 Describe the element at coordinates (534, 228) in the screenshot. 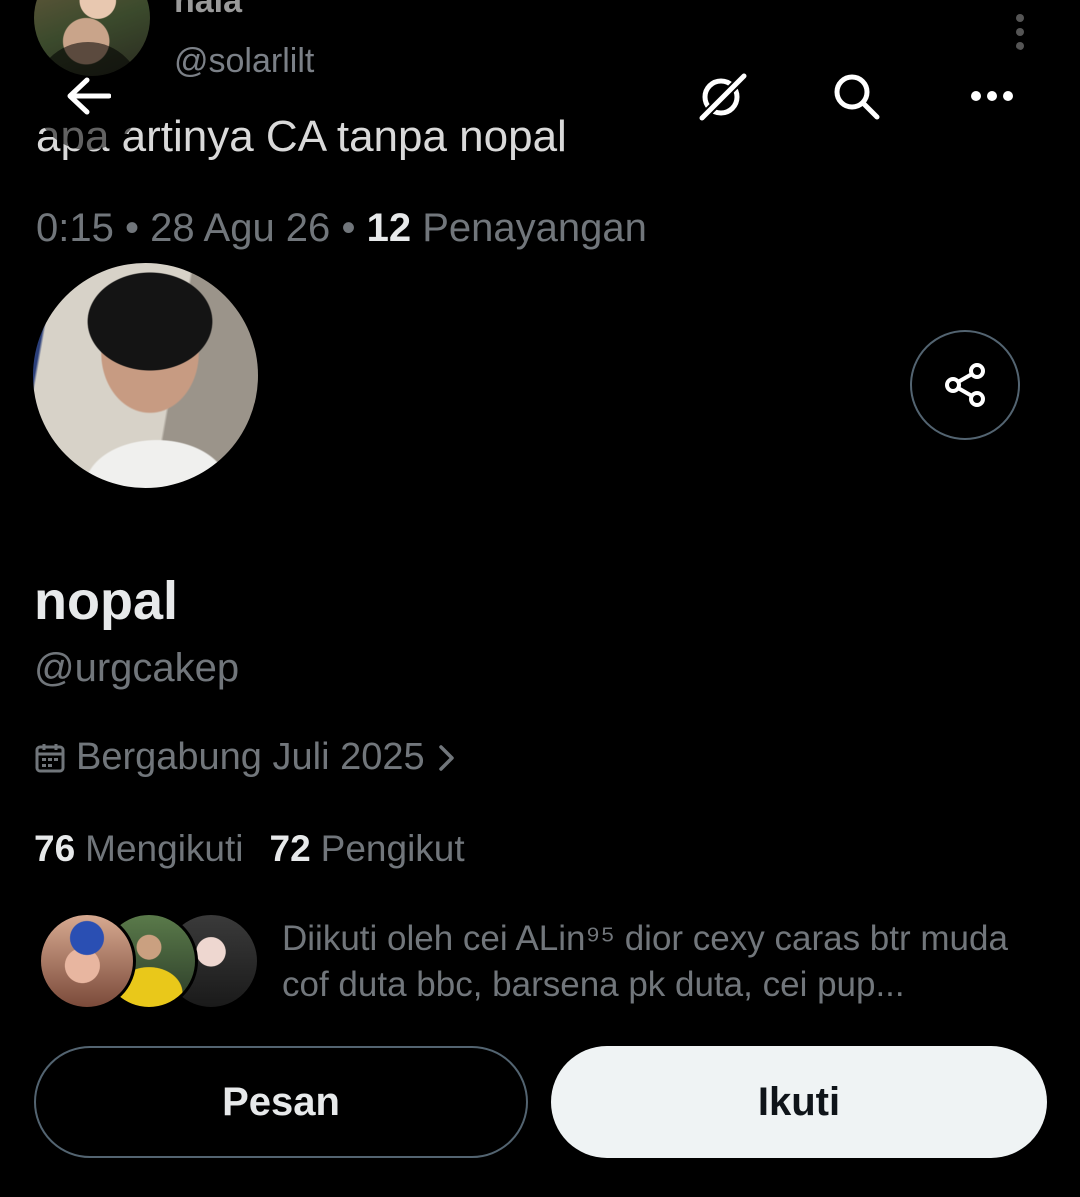

I see `tweet-views-label: Penayangan` at that location.